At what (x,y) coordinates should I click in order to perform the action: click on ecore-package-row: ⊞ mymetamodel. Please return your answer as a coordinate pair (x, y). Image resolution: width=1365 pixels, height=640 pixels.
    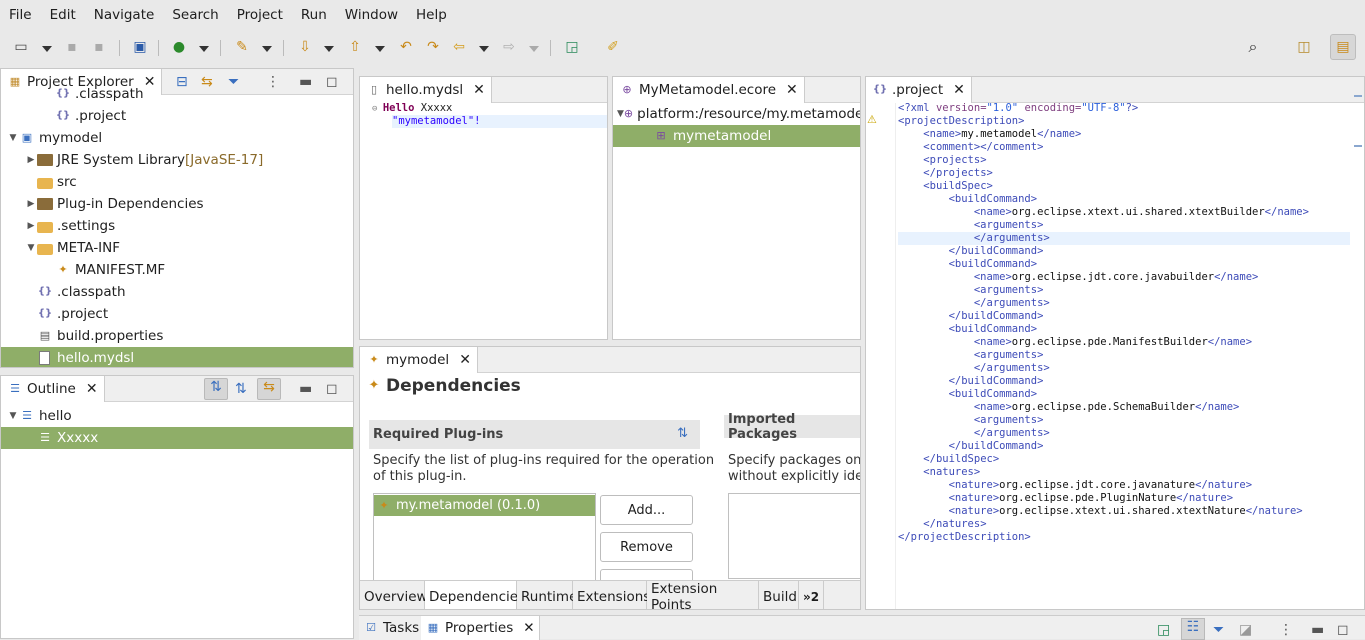
    Looking at the image, I should click on (736, 136).